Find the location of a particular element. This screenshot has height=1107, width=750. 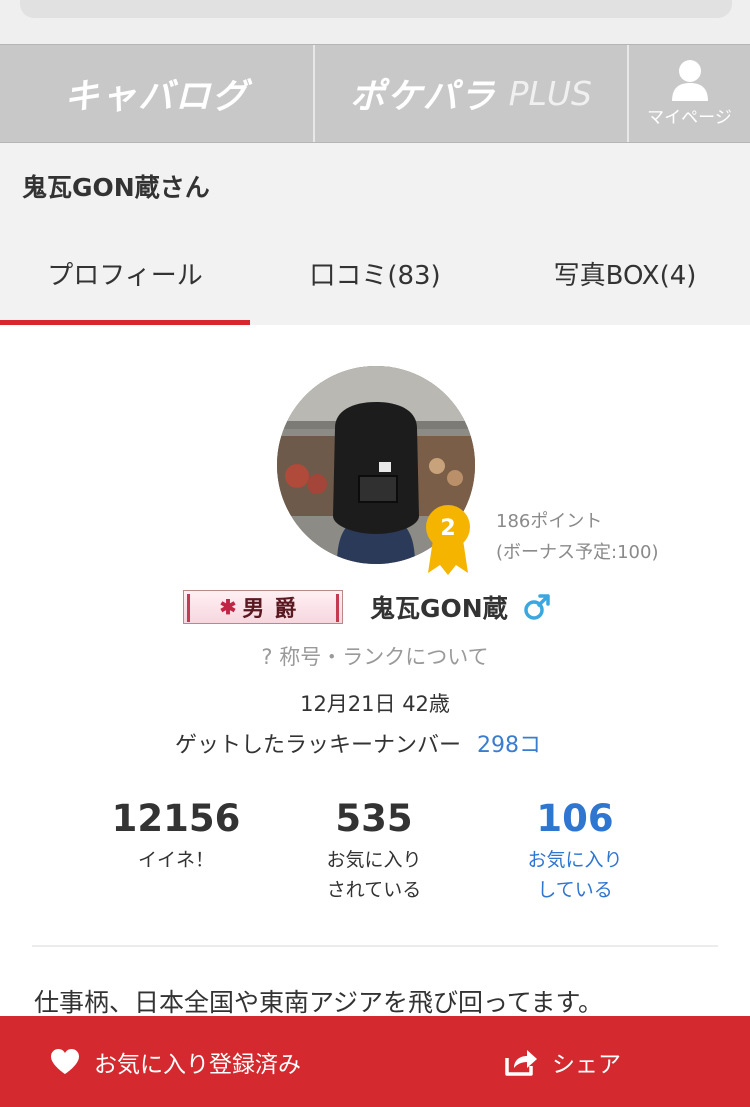

plus-logo: PLUS is located at coordinates (550, 93).